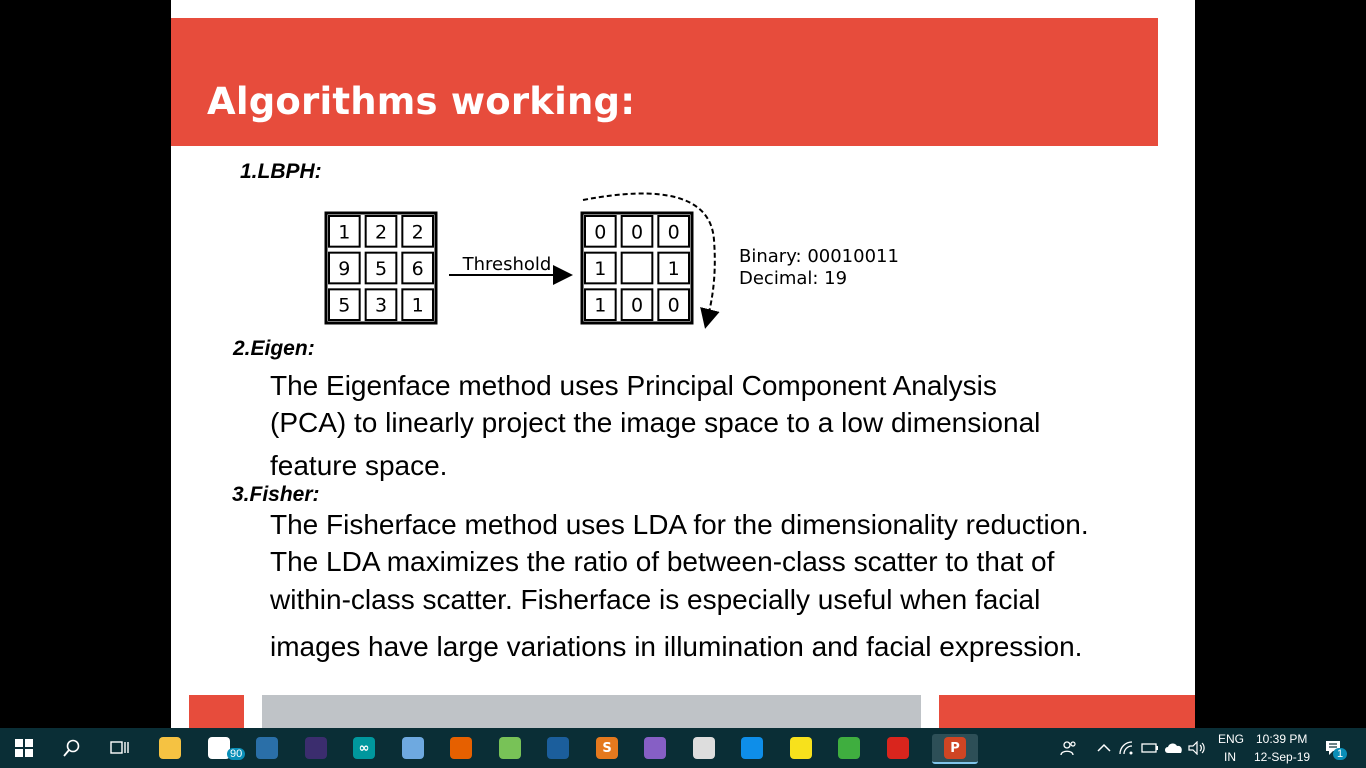  Describe the element at coordinates (591, 711) in the screenshot. I see `footer-gray-bar` at that location.